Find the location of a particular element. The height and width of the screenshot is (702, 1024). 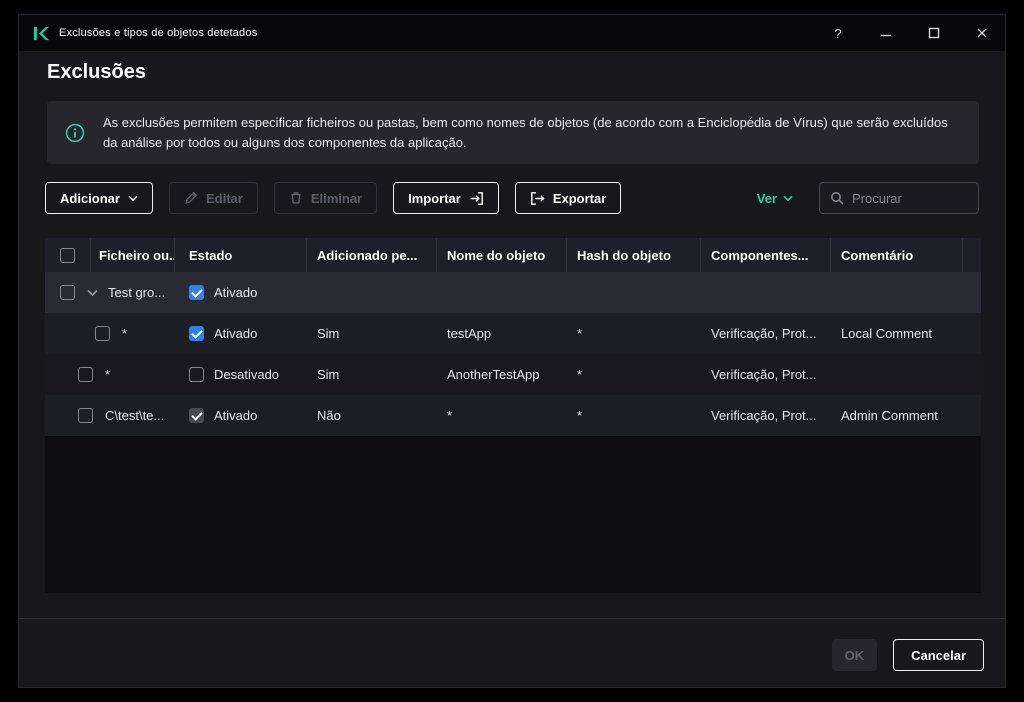

expander-chevron-icon is located at coordinates (92, 293).